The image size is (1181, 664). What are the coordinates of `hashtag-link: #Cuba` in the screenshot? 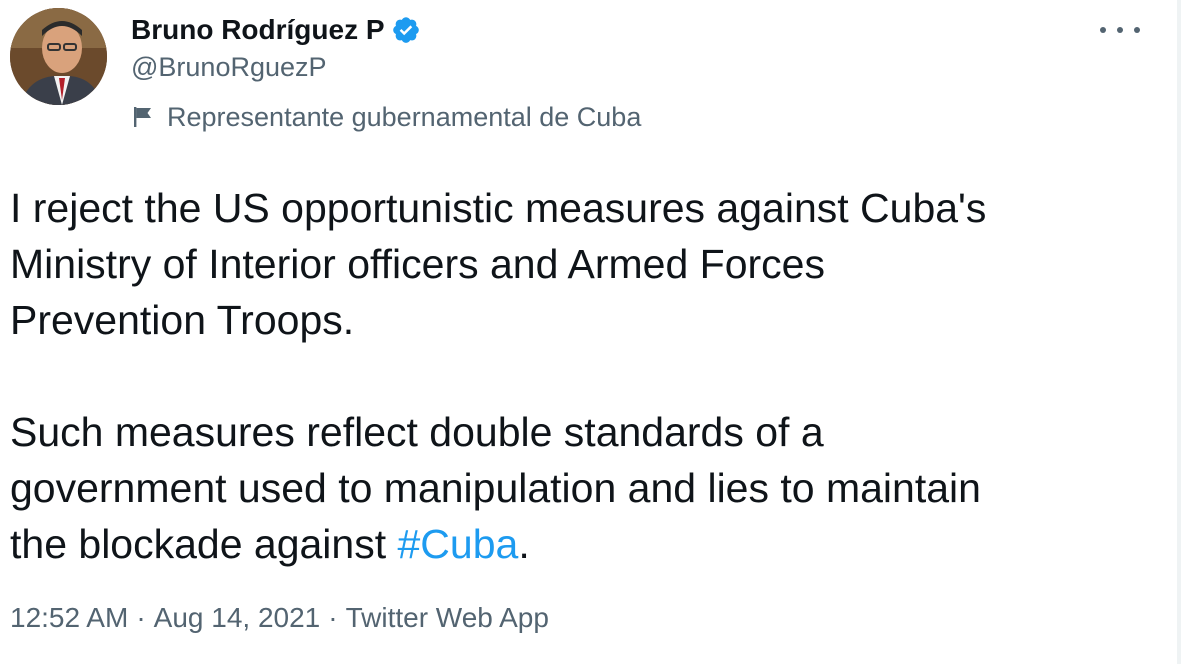 It's located at (458, 544).